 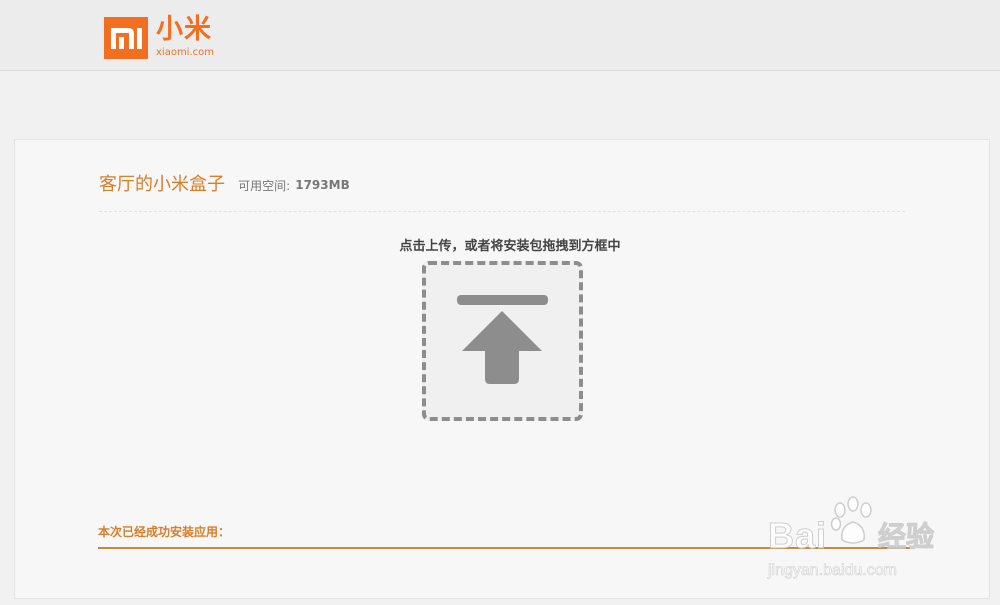 What do you see at coordinates (162, 184) in the screenshot?
I see `device-name: 客厅的小米盒子` at bounding box center [162, 184].